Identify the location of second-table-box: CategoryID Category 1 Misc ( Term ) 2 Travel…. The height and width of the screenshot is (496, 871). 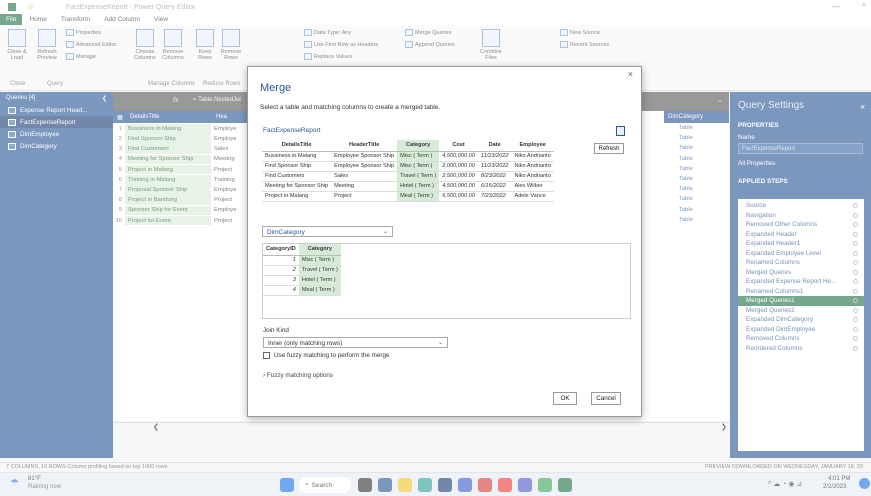
(446, 281).